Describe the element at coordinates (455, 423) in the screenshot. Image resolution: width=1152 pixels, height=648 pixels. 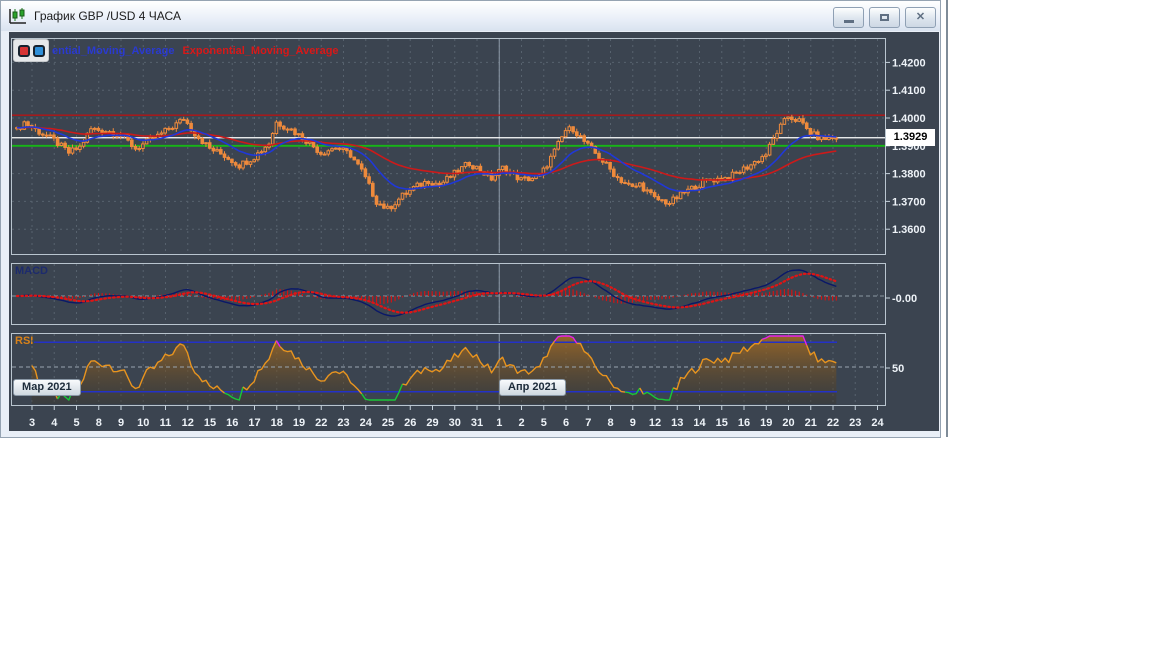
I see `svg-text: 30` at that location.